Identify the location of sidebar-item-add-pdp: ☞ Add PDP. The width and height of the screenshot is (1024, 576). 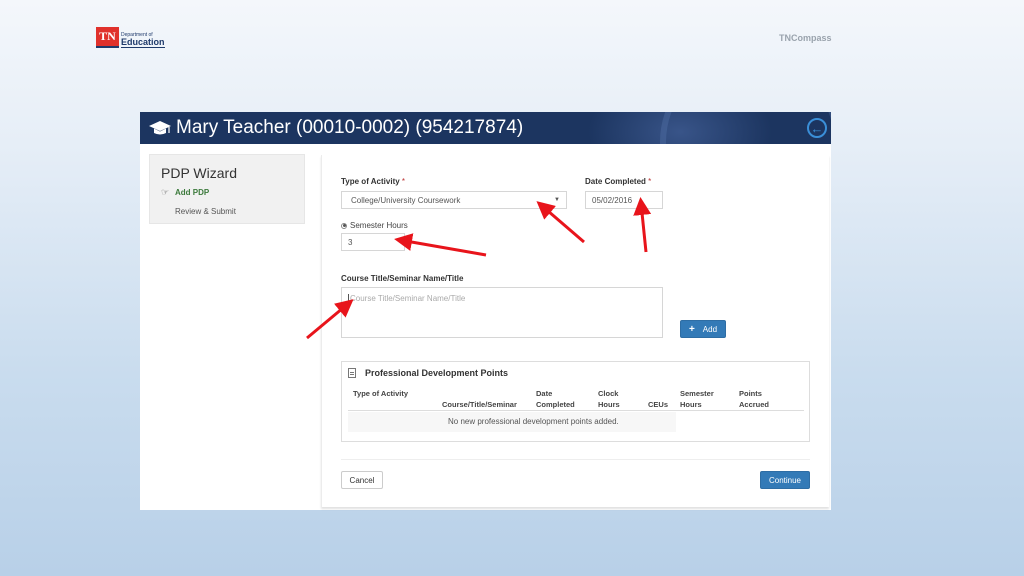
(227, 192).